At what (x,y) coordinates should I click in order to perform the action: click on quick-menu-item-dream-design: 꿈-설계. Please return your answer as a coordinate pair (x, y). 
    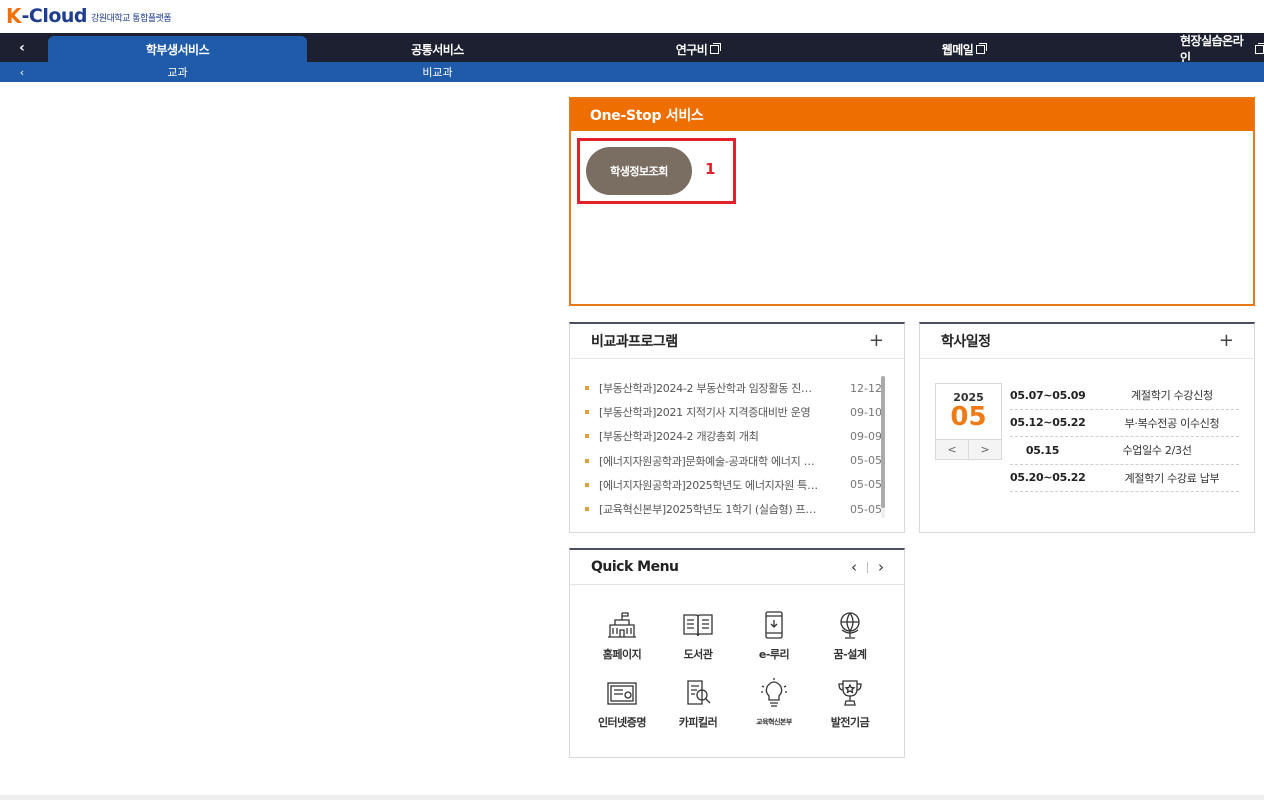
    Looking at the image, I should click on (850, 636).